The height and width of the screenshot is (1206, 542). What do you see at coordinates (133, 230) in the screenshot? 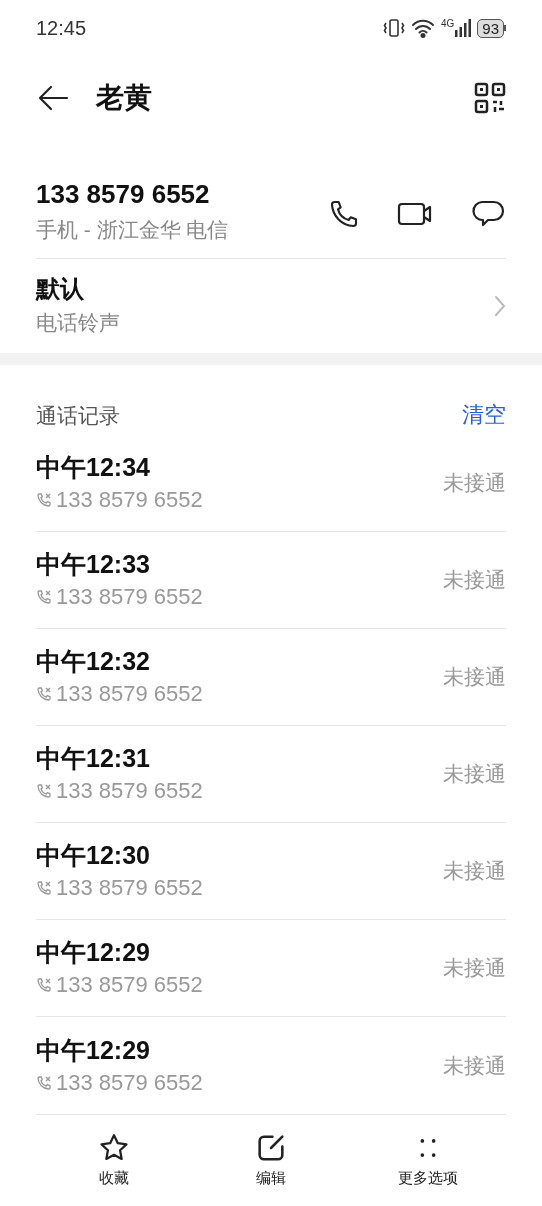
I see `number-location: 手机 - 浙江金华 电信` at bounding box center [133, 230].